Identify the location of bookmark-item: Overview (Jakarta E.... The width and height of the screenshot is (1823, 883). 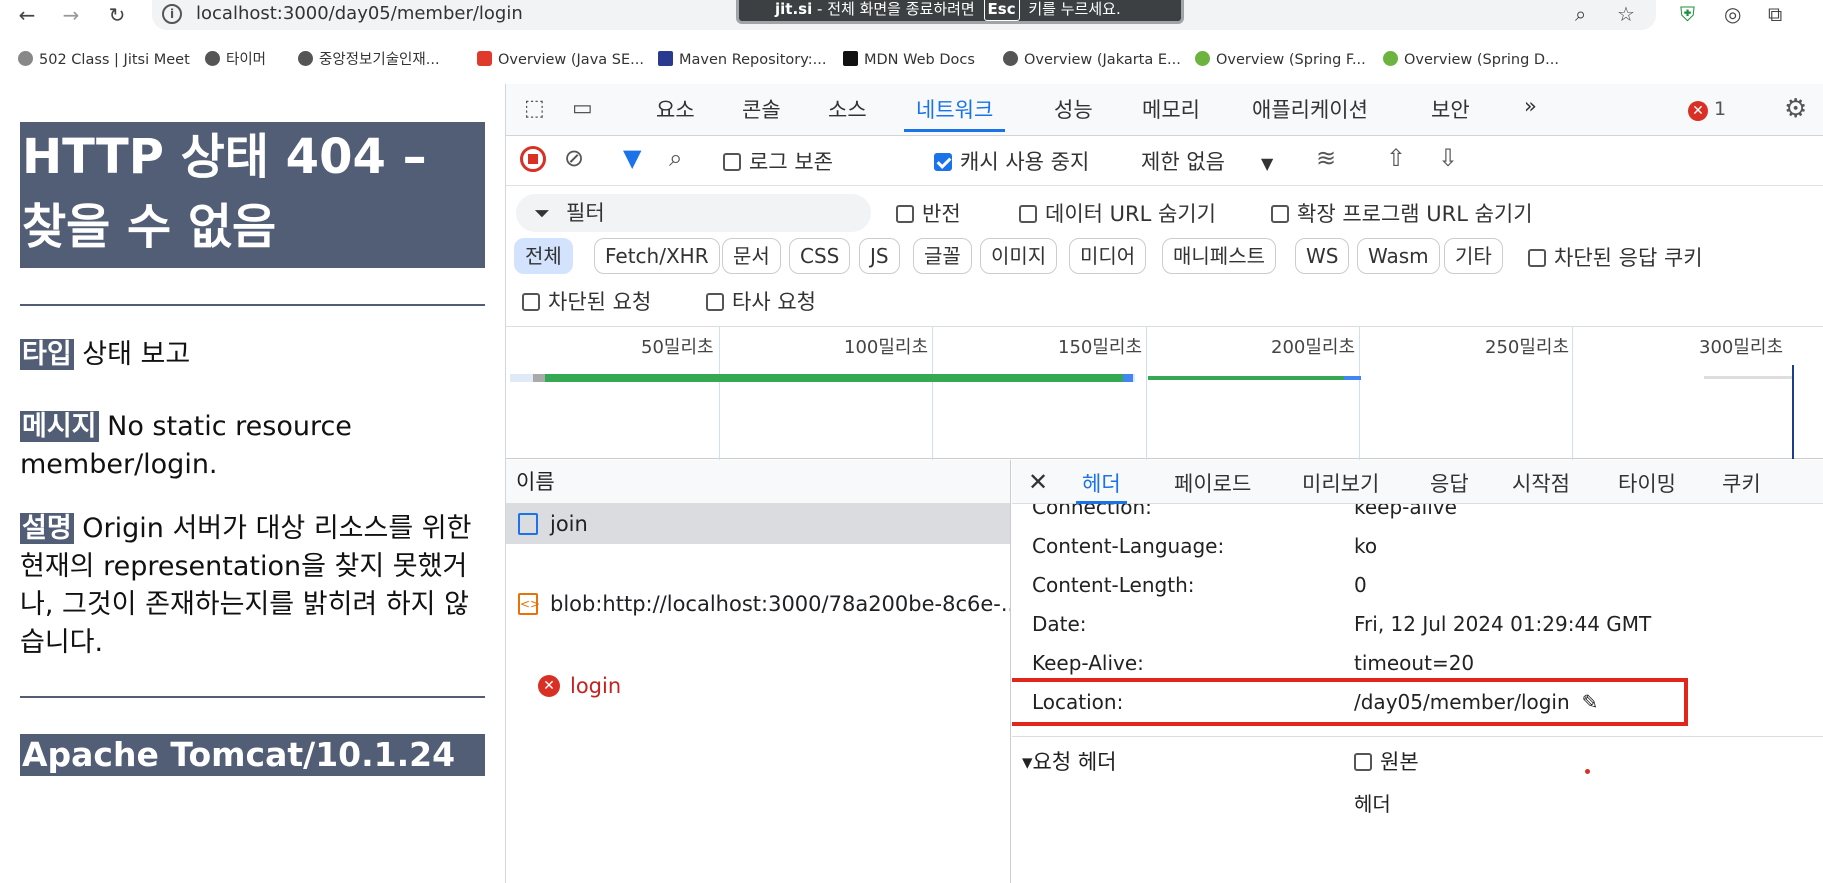
(1092, 60).